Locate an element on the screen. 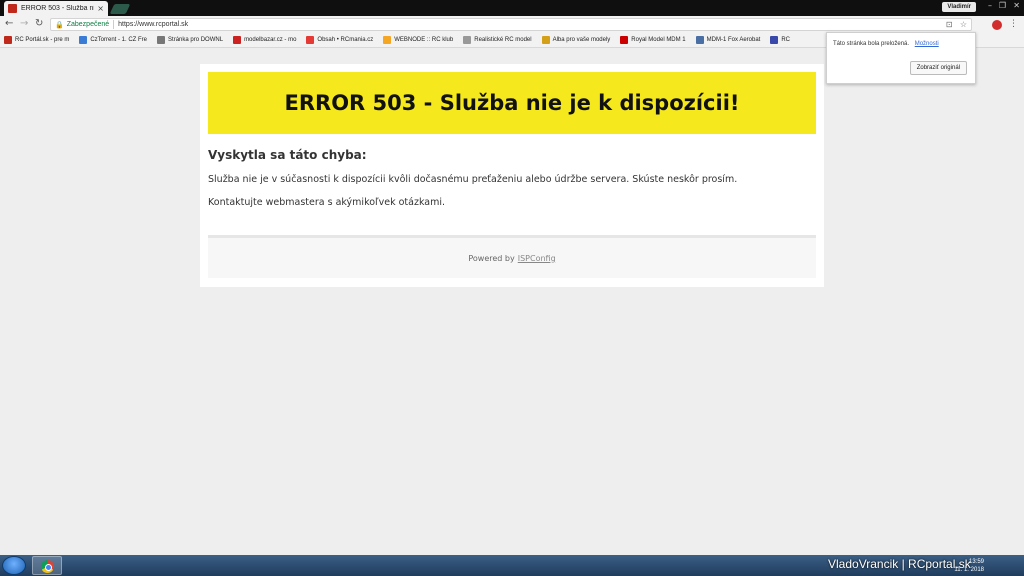 The width and height of the screenshot is (1024, 576). profile-button: Vladimír is located at coordinates (959, 7).